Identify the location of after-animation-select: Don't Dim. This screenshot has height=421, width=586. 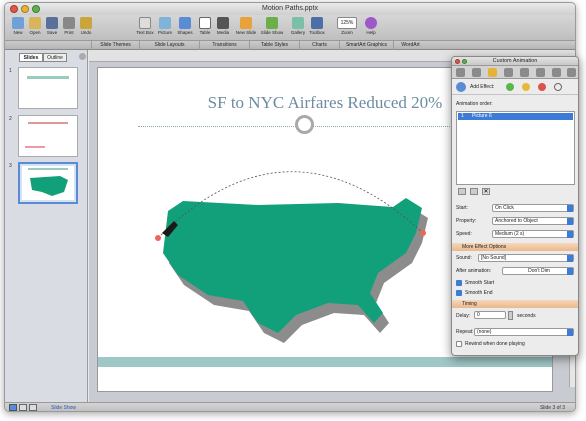
(538, 271).